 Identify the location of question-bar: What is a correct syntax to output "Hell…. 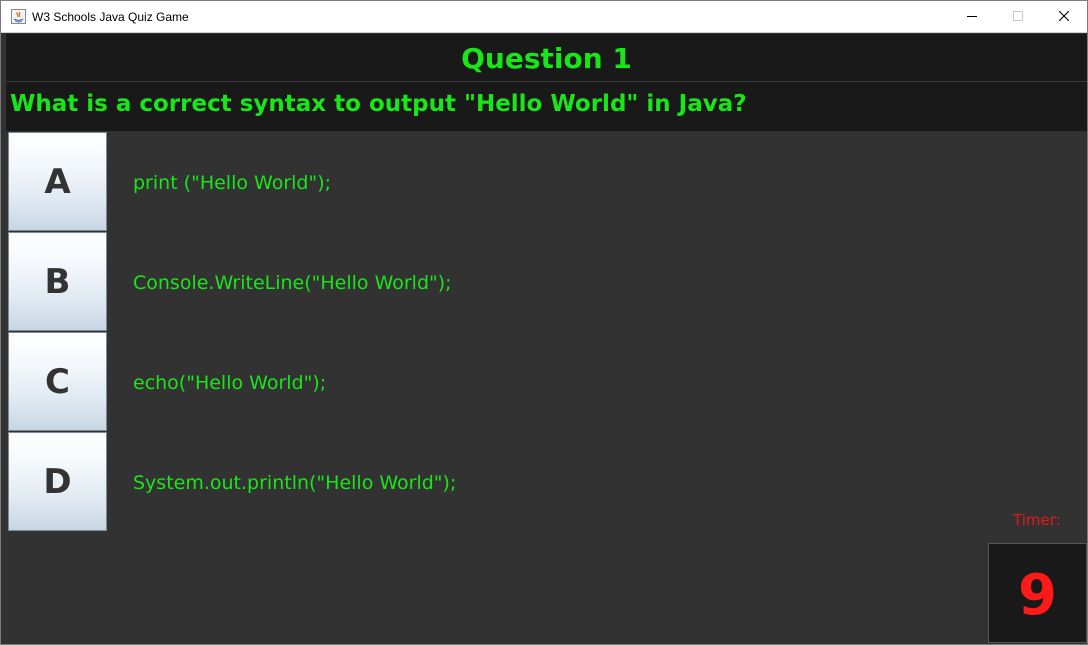
(546, 106).